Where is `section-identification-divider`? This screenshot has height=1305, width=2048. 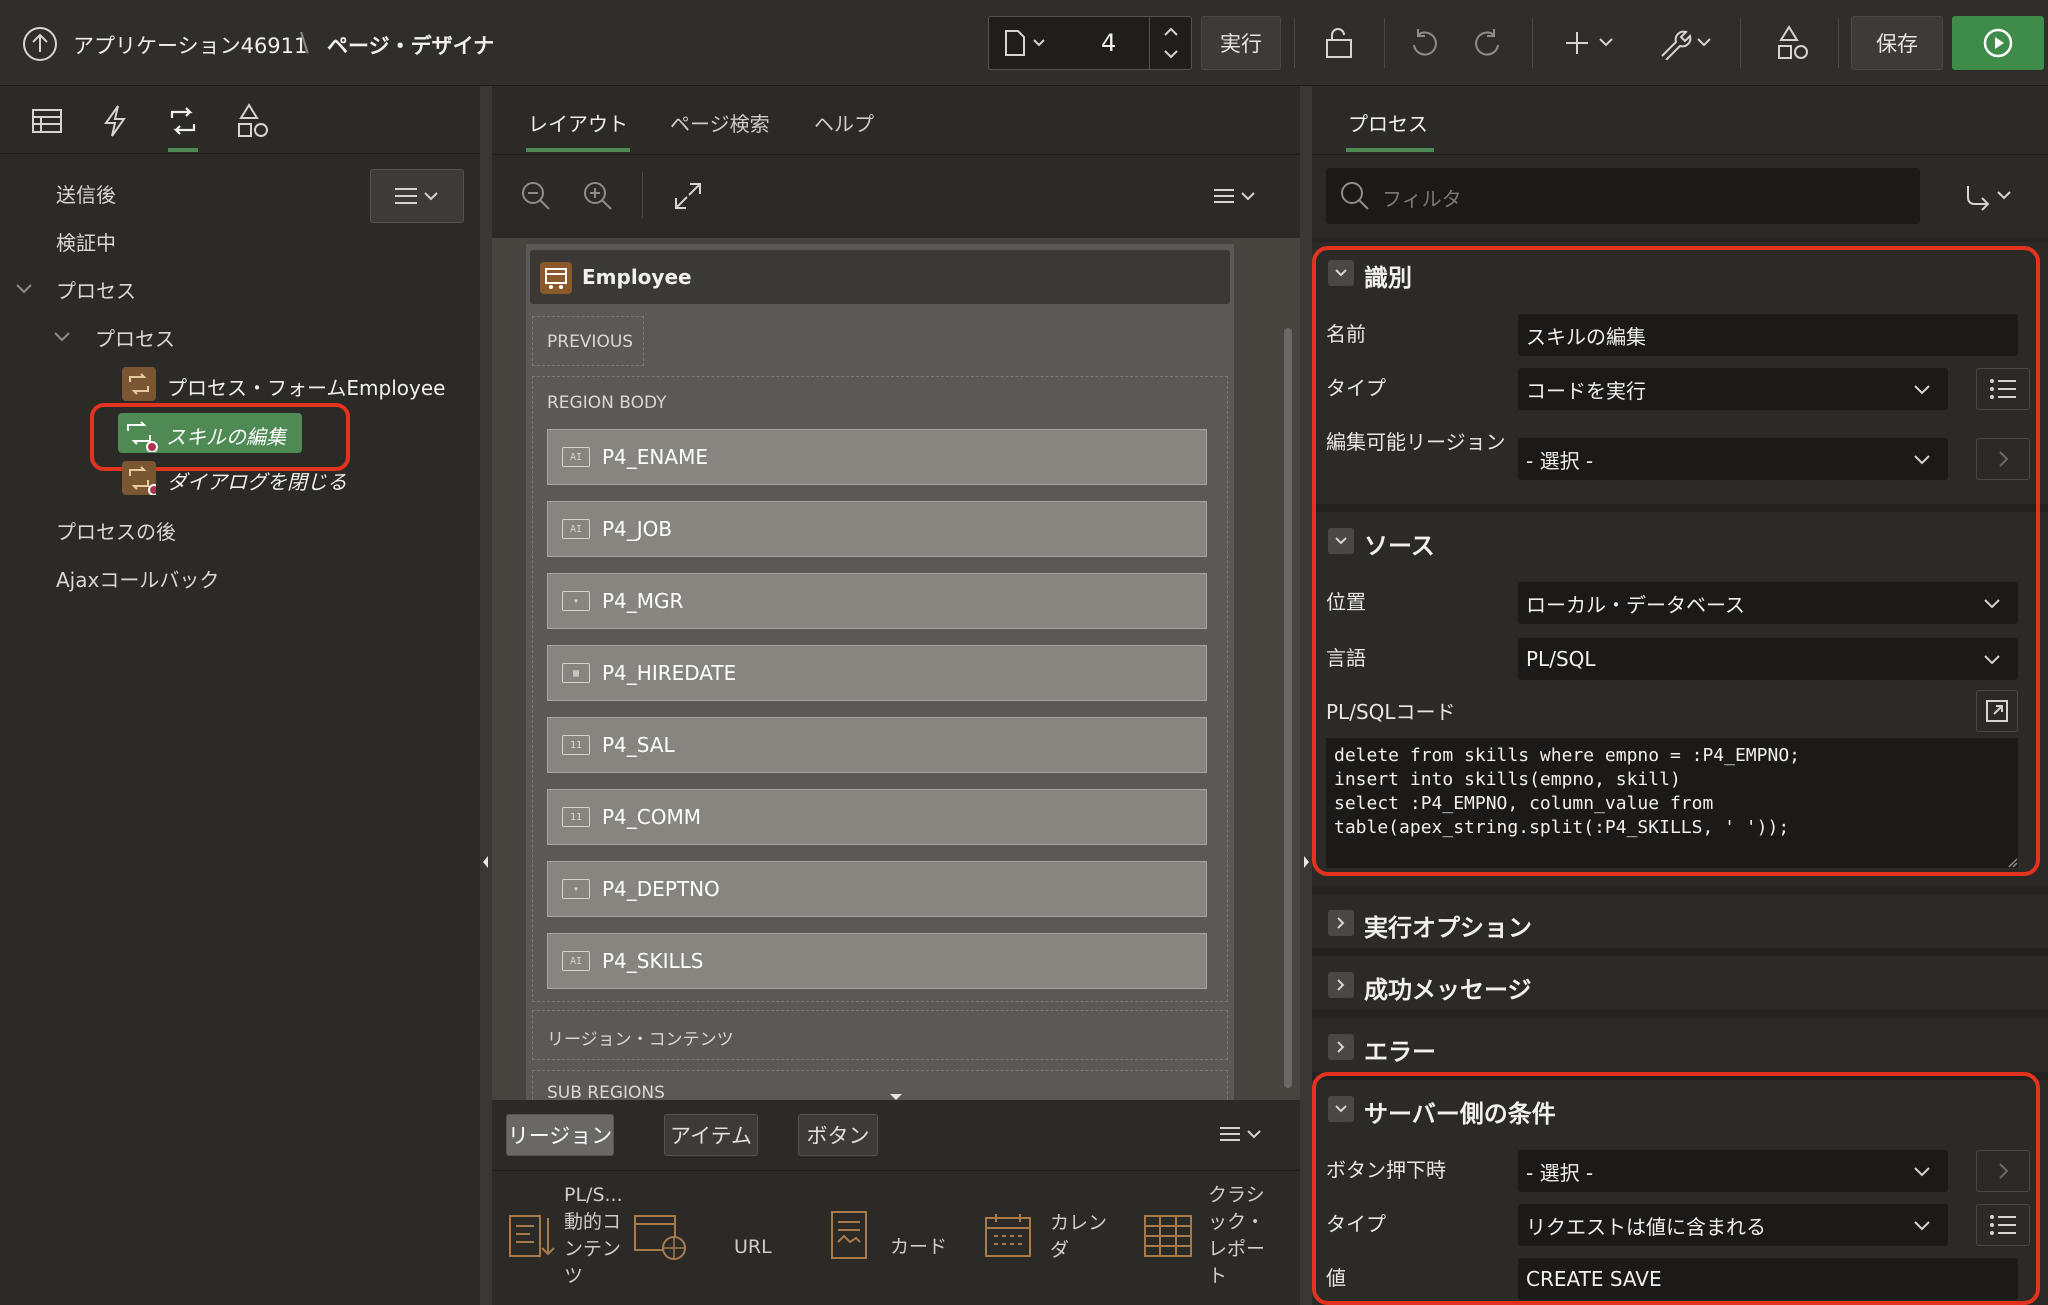
section-identification-divider is located at coordinates (1680, 240).